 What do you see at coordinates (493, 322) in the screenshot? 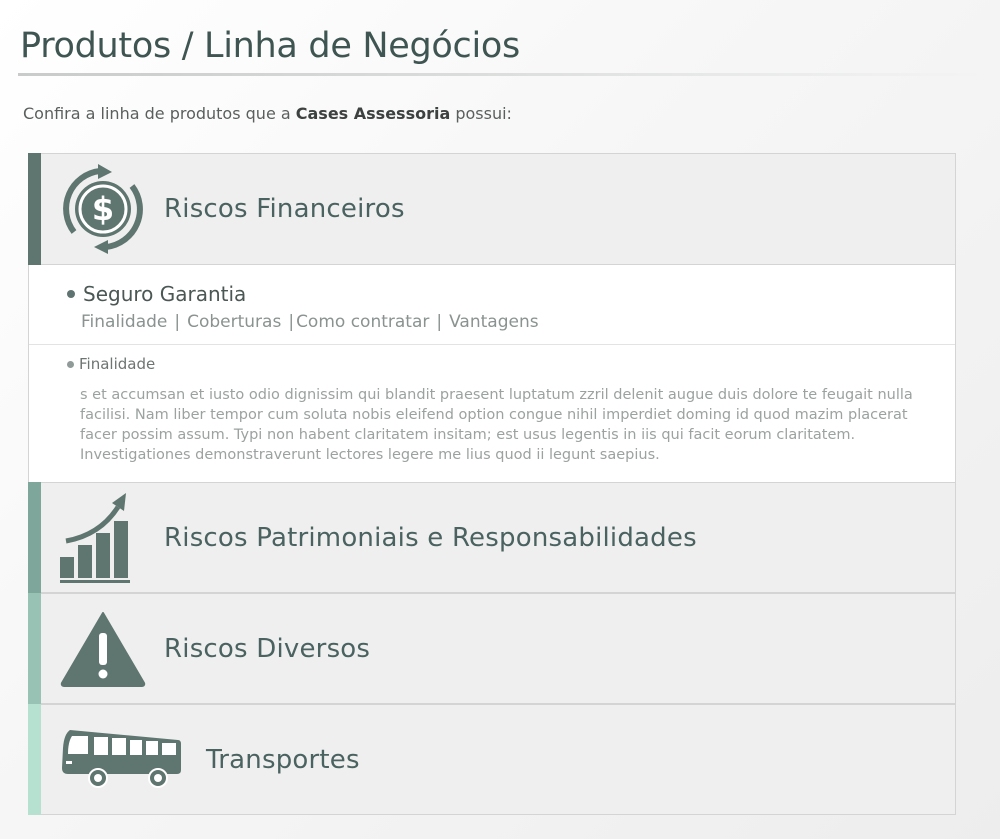
I see `link-vantagens: Vantagens` at bounding box center [493, 322].